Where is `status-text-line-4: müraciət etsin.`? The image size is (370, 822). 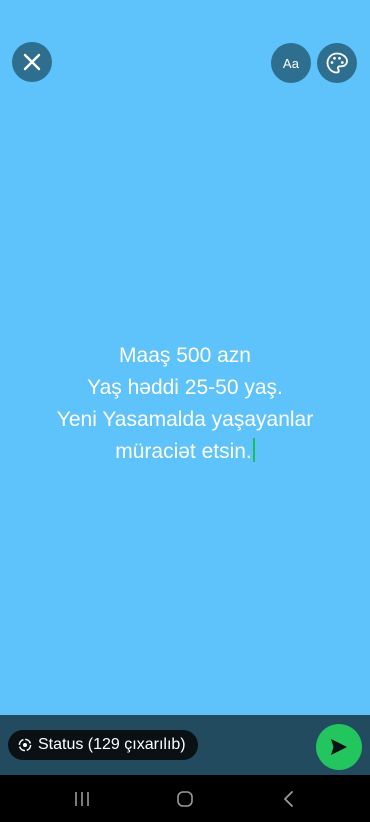
status-text-line-4: müraciət etsin. is located at coordinates (185, 452).